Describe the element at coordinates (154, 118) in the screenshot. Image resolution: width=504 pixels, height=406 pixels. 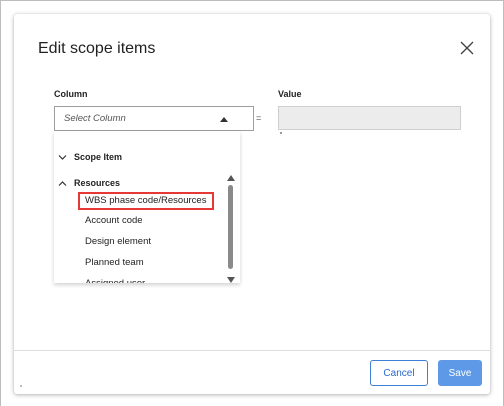
I see `column-select: Select Column` at that location.